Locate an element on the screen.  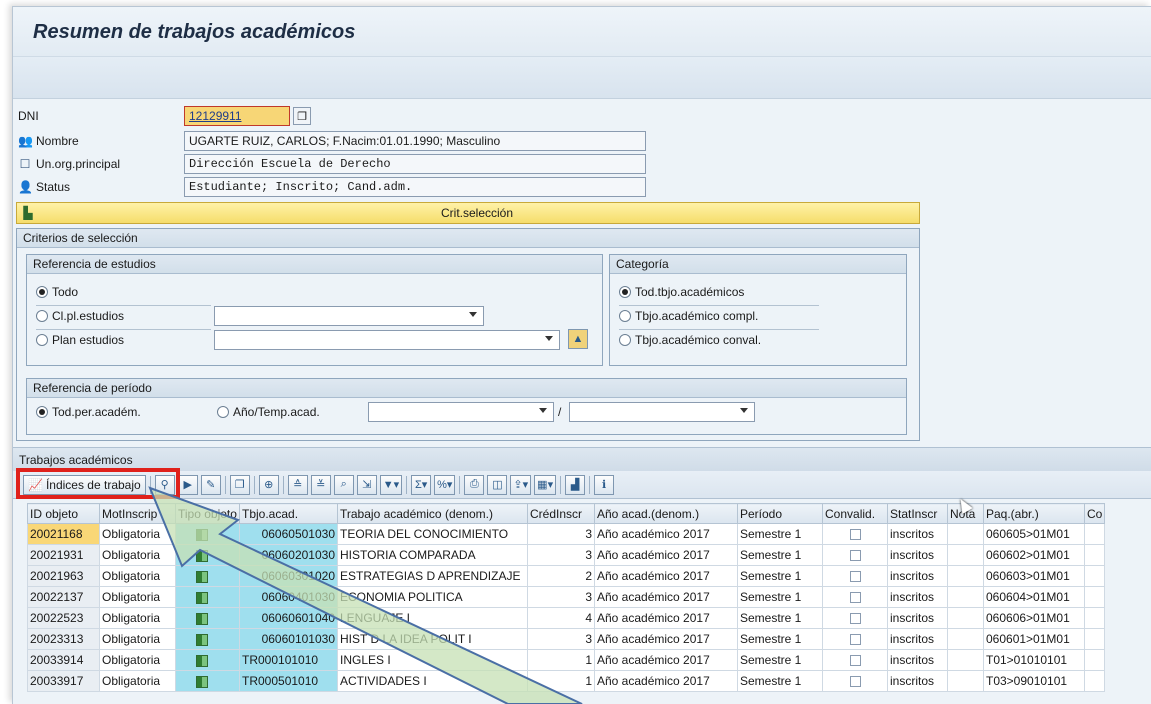
column-header: StatInscr is located at coordinates (917, 513).